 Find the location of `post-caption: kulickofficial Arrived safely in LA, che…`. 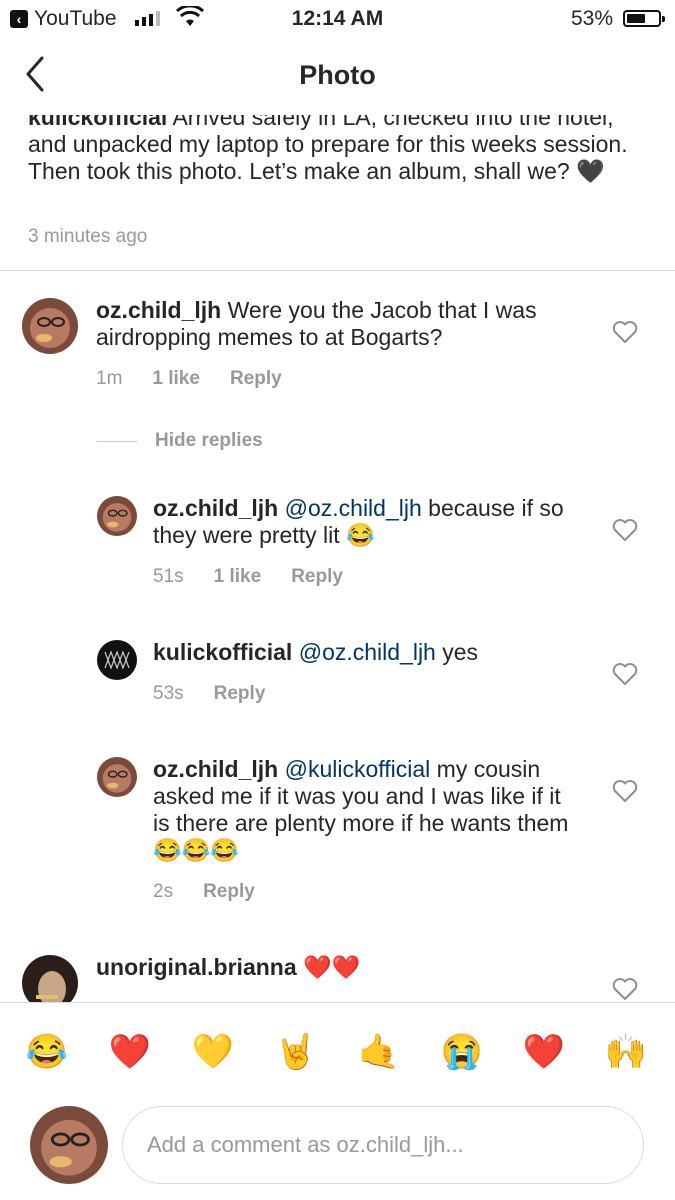

post-caption: kulickofficial Arrived safely in LA, che… is located at coordinates (343, 144).